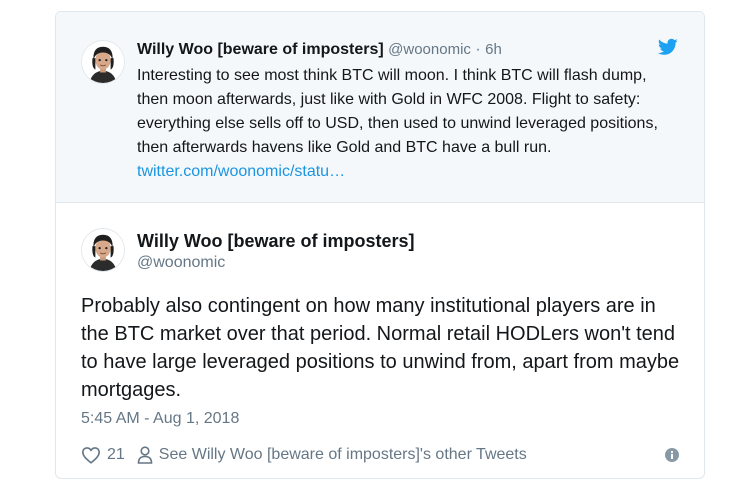  What do you see at coordinates (103, 455) in the screenshot?
I see `like-button: 21` at bounding box center [103, 455].